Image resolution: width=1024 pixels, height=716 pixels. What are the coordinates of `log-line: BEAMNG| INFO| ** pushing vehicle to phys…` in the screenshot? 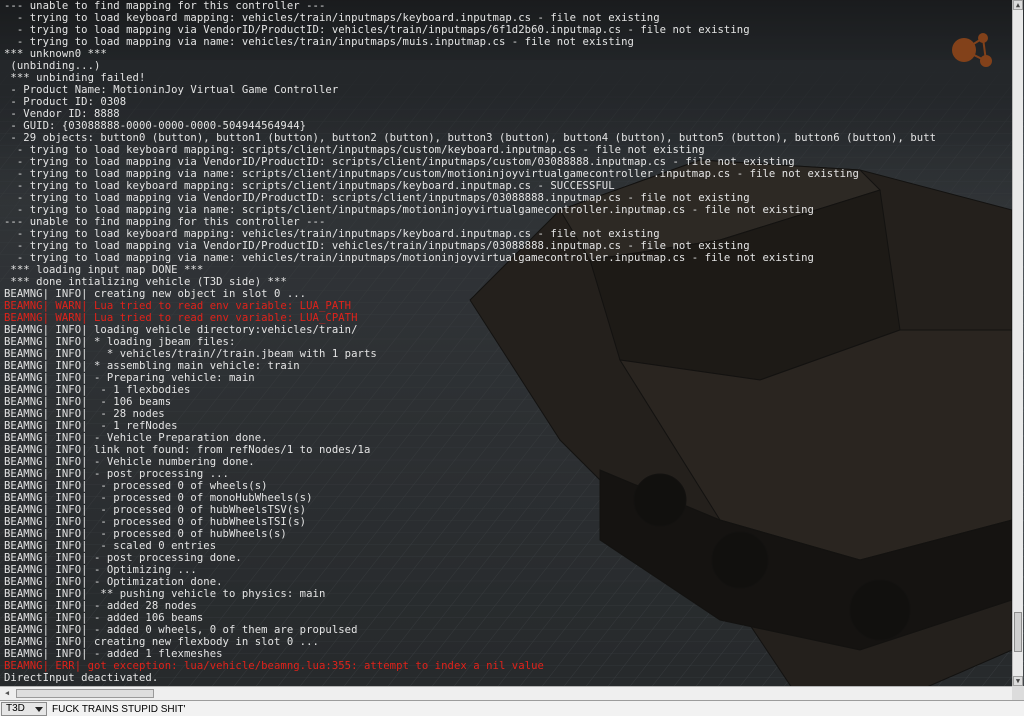 It's located at (165, 594).